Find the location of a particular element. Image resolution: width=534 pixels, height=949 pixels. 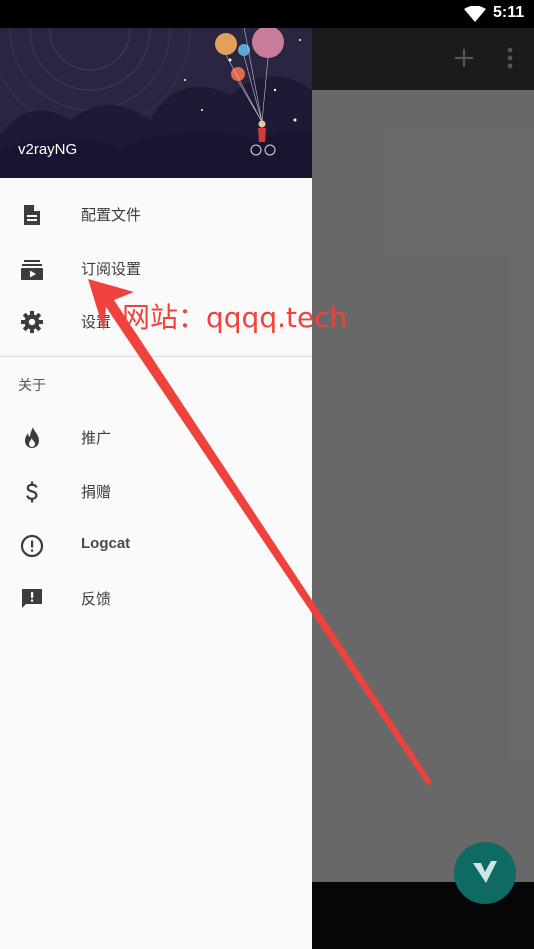

clock: 5:11 is located at coordinates (509, 12).